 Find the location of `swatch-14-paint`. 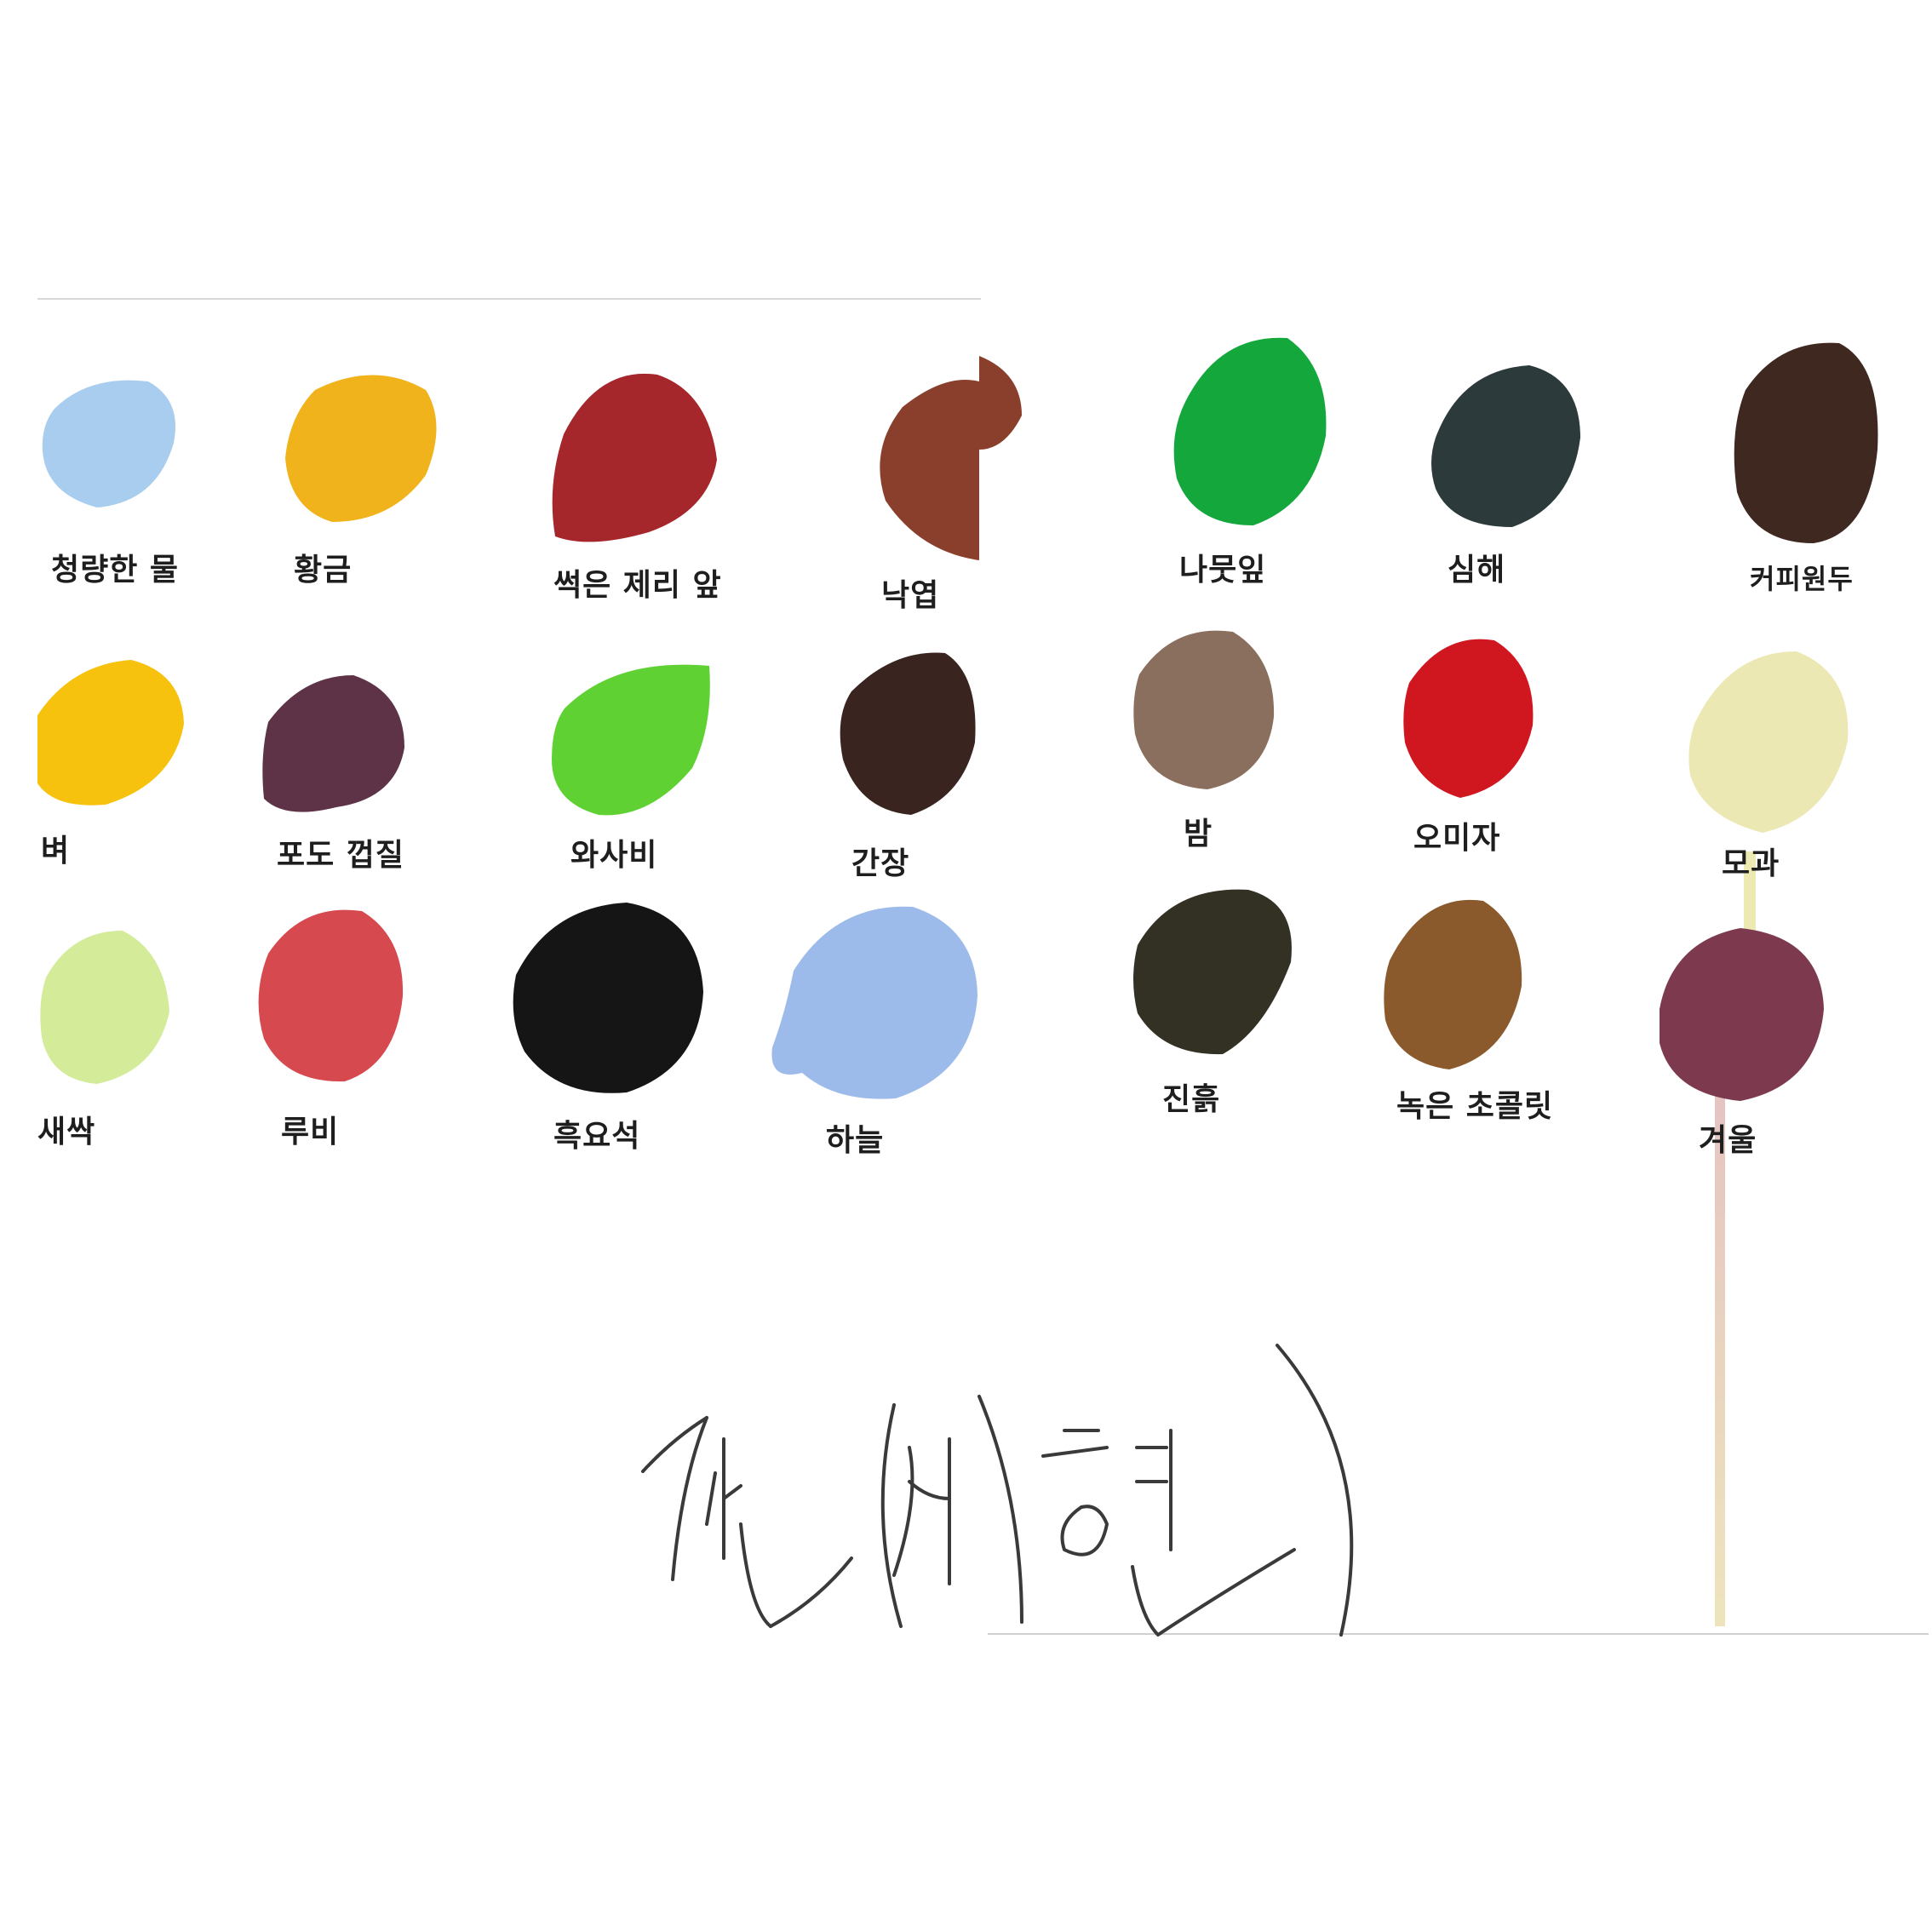

swatch-14-paint is located at coordinates (1806, 442).